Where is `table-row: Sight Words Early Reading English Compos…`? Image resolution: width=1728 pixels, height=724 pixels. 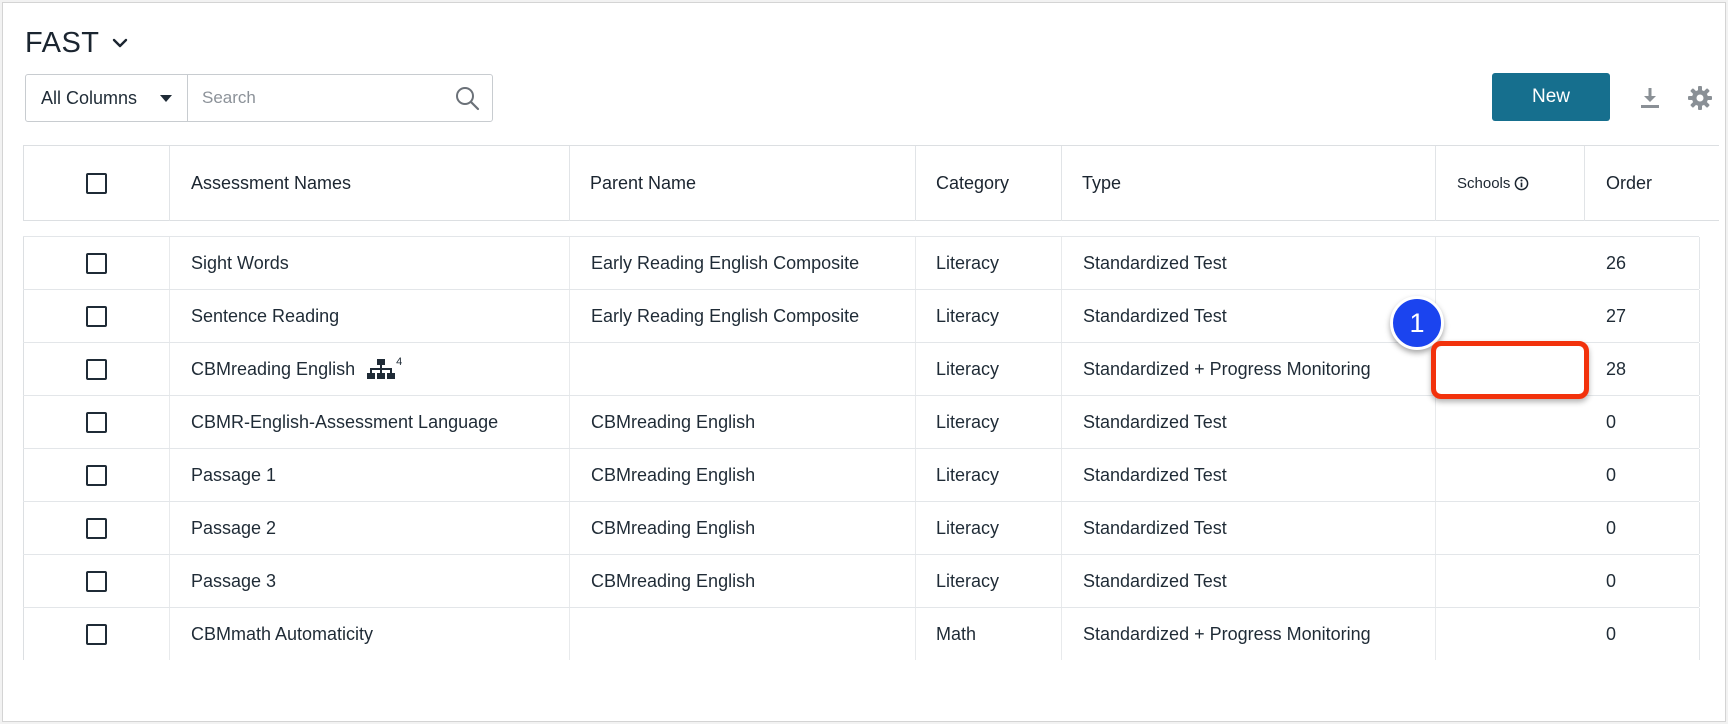 table-row: Sight Words Early Reading English Compos… is located at coordinates (861, 263).